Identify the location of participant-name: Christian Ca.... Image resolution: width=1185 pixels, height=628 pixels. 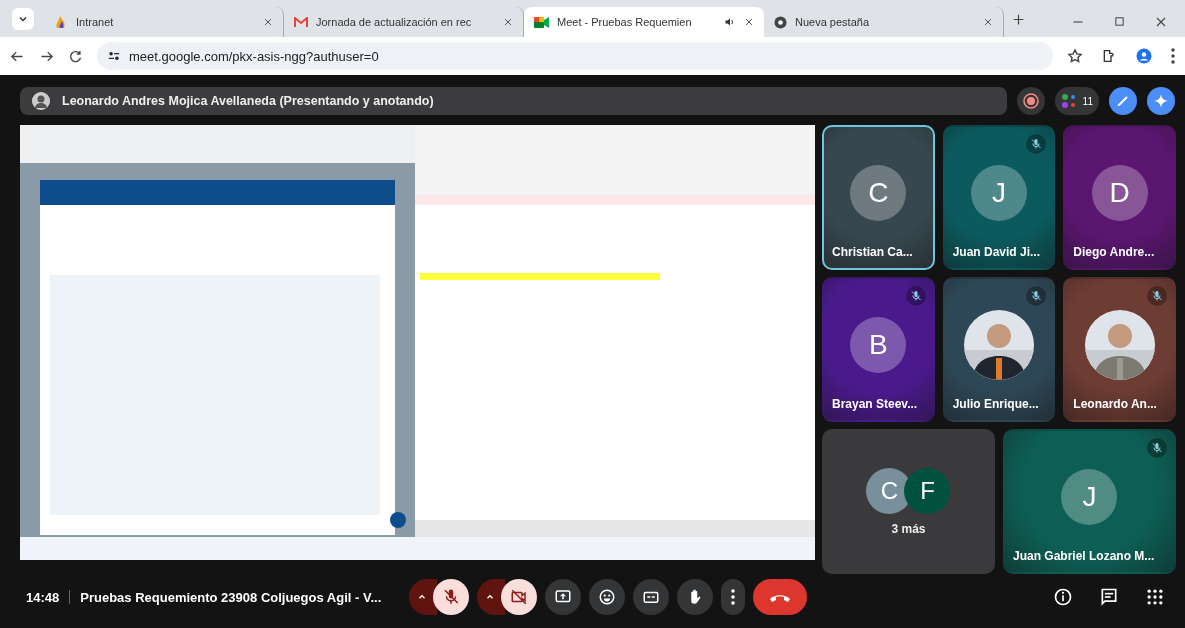
(872, 252).